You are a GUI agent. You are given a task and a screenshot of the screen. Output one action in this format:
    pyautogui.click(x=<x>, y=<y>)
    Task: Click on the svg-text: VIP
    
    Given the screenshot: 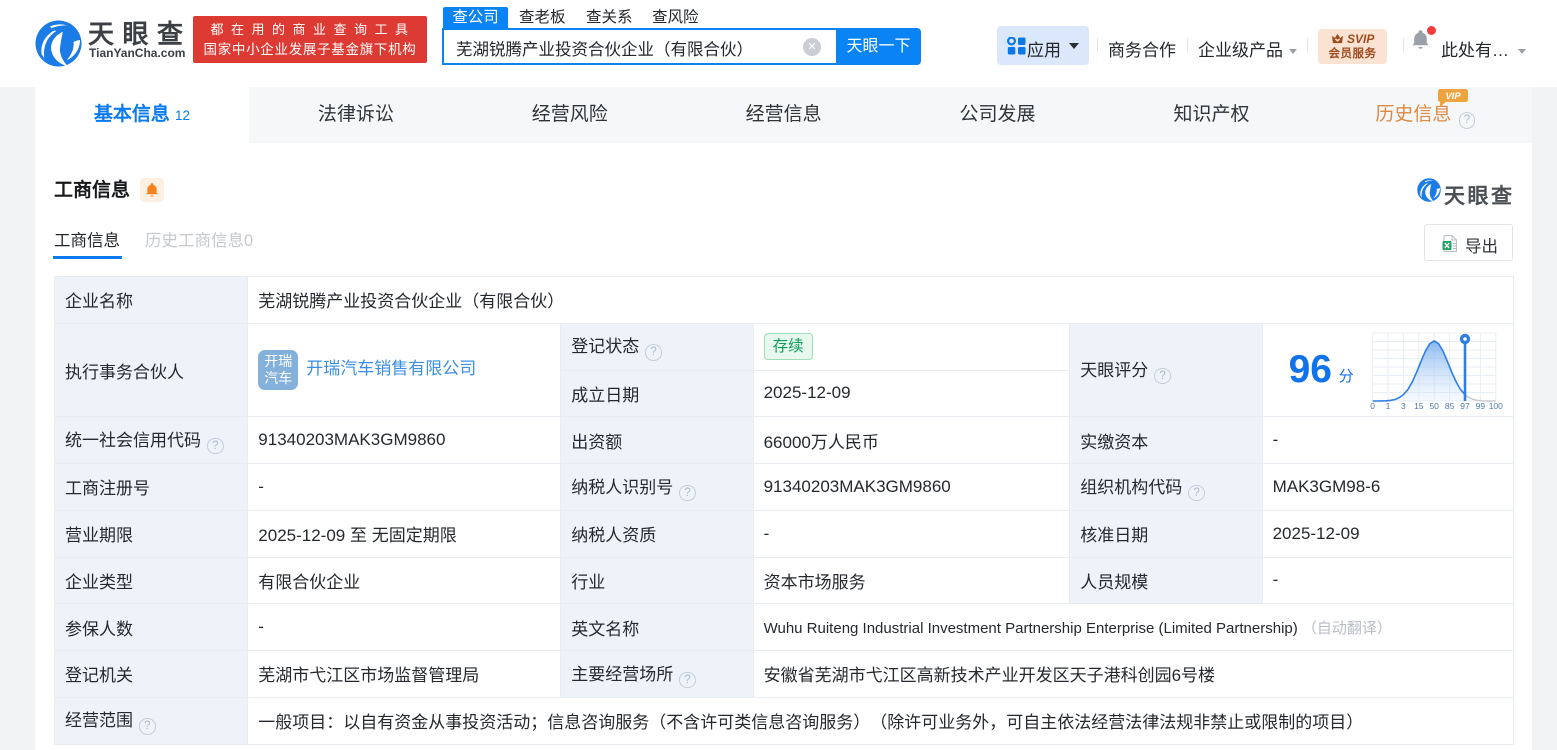 What is the action you would take?
    pyautogui.click(x=1454, y=96)
    